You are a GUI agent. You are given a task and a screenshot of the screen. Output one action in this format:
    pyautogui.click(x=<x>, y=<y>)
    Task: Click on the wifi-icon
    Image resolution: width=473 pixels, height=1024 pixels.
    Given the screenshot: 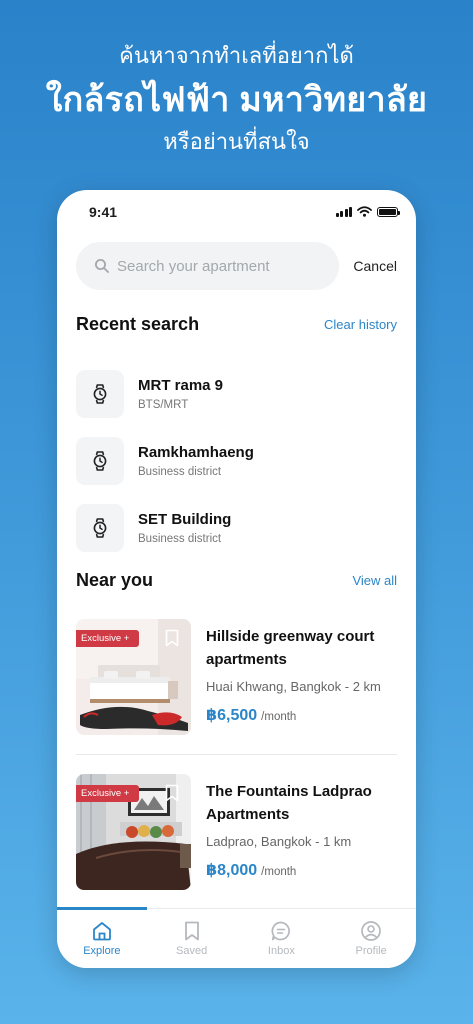 What is the action you would take?
    pyautogui.click(x=364, y=211)
    